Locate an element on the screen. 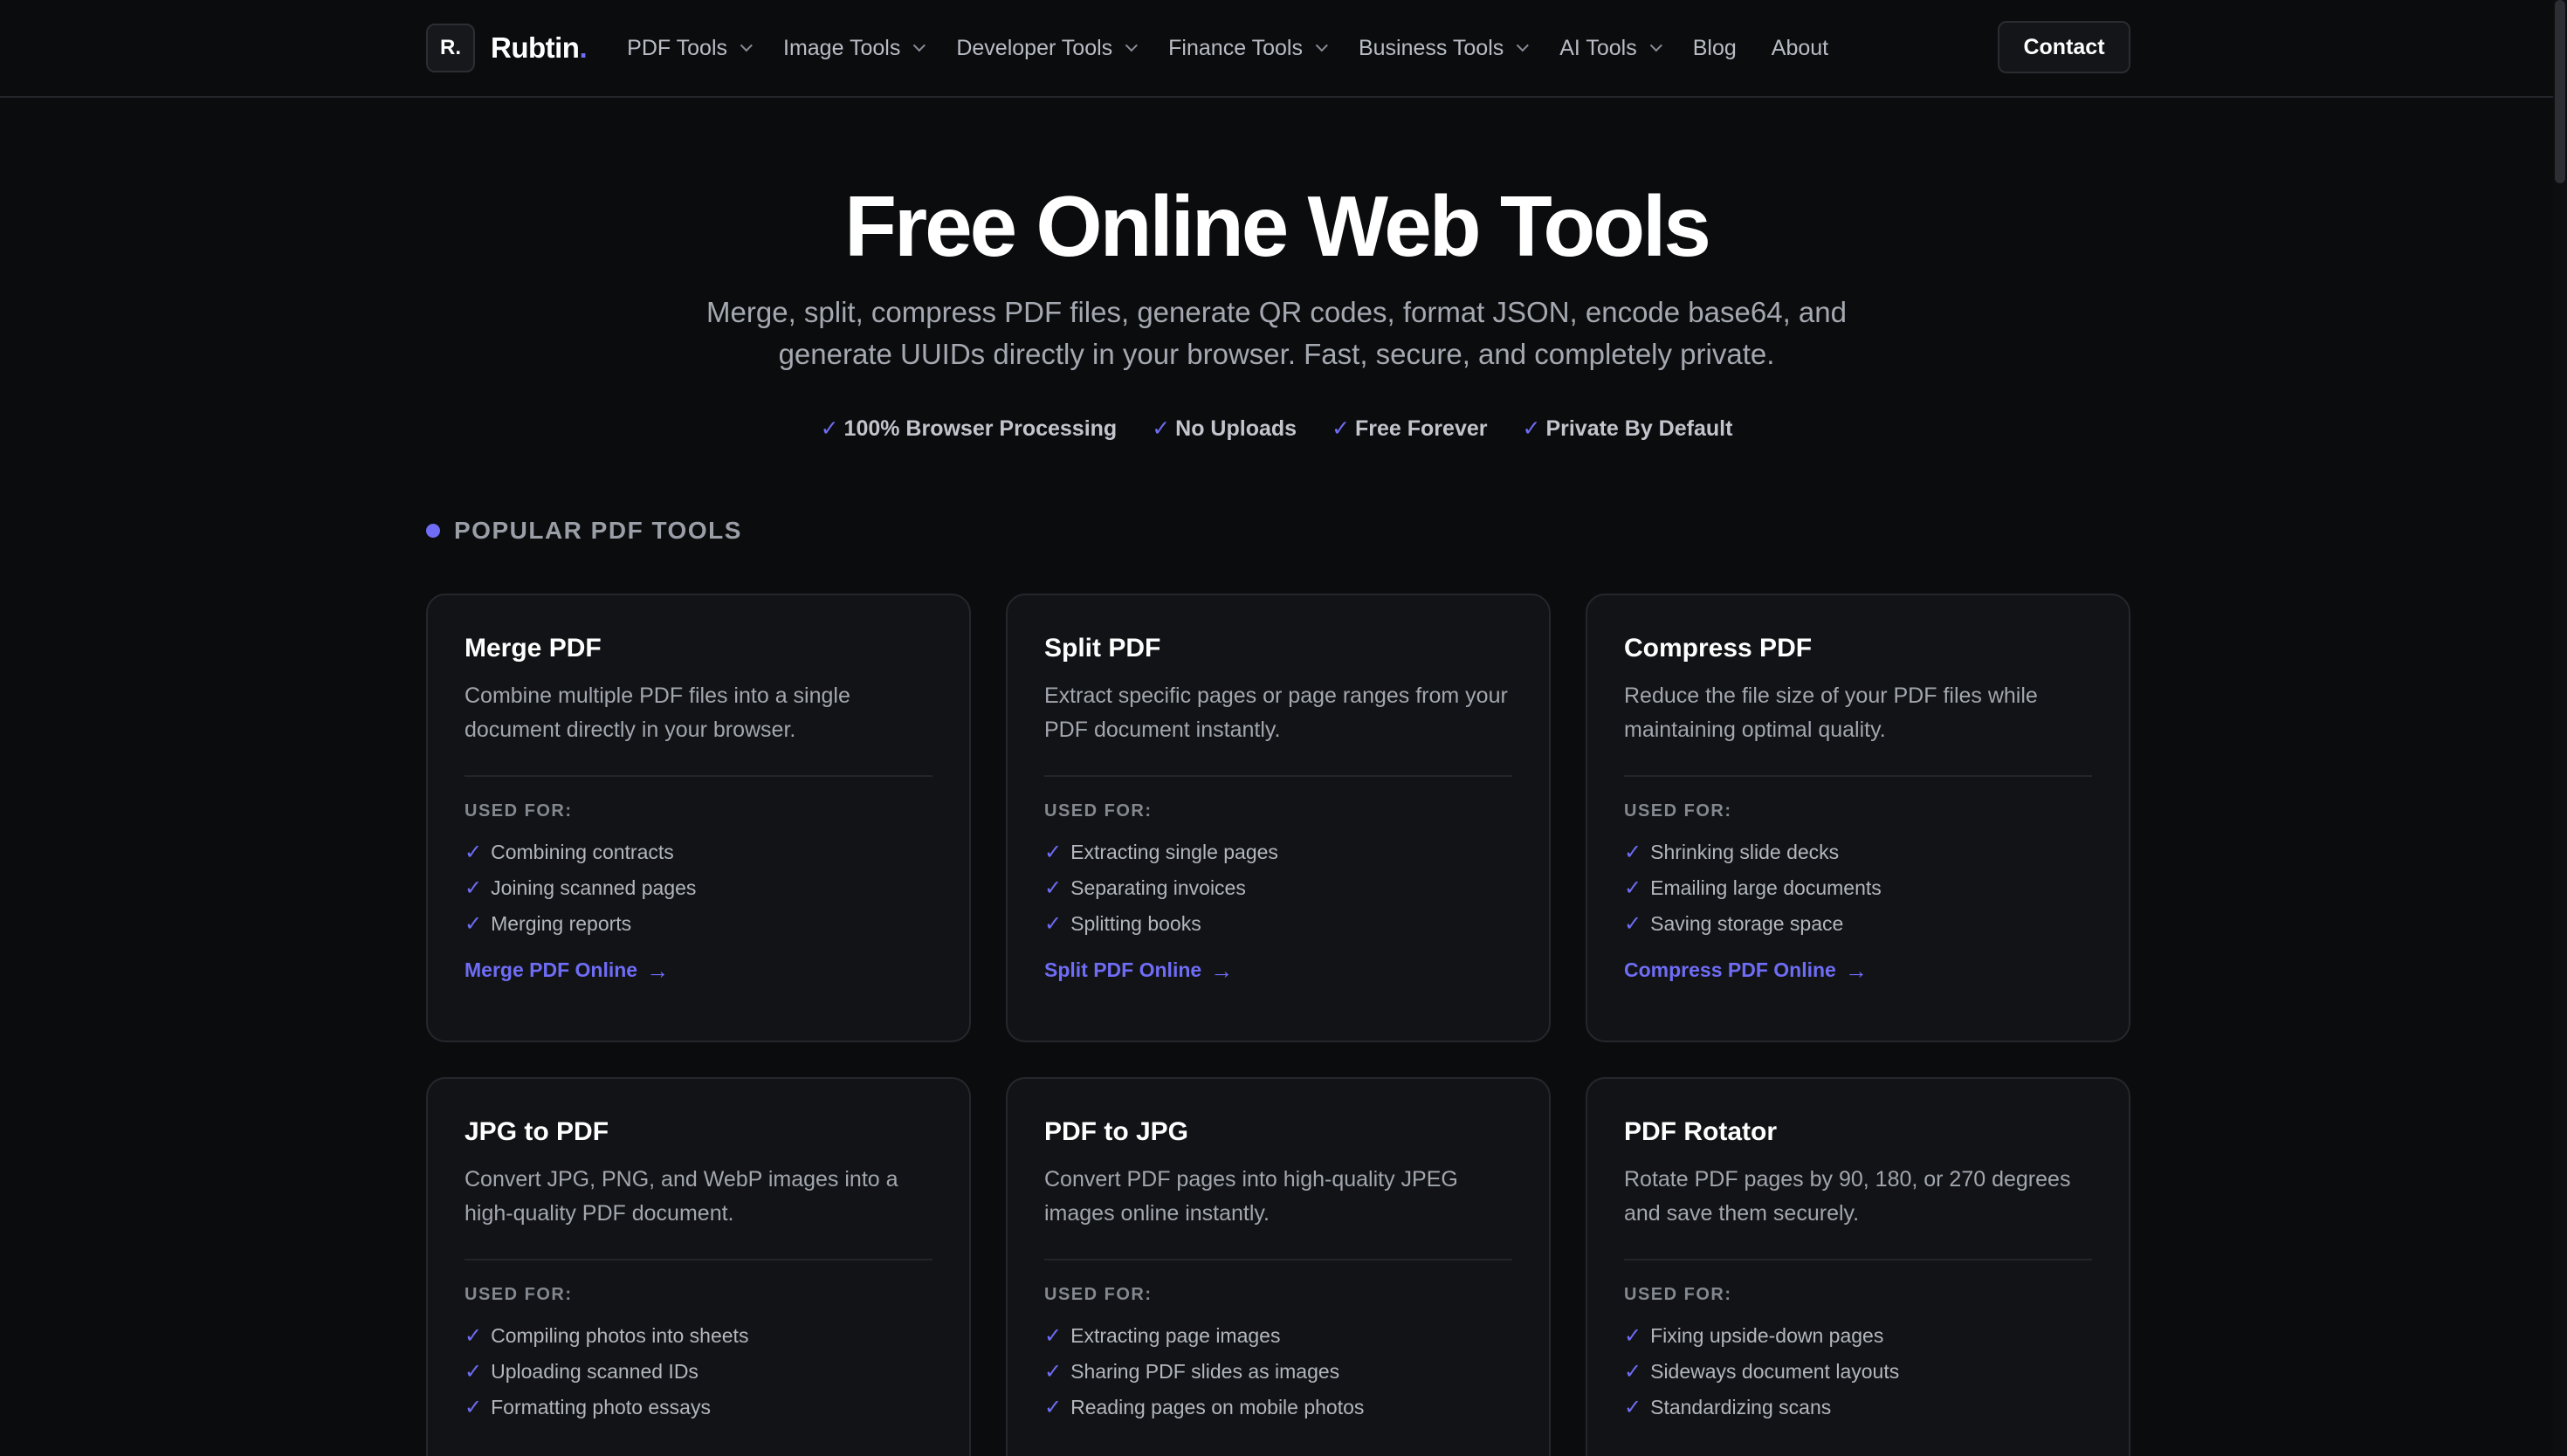  list-item: ✓ Sharing PDF slides as images is located at coordinates (1204, 1372).